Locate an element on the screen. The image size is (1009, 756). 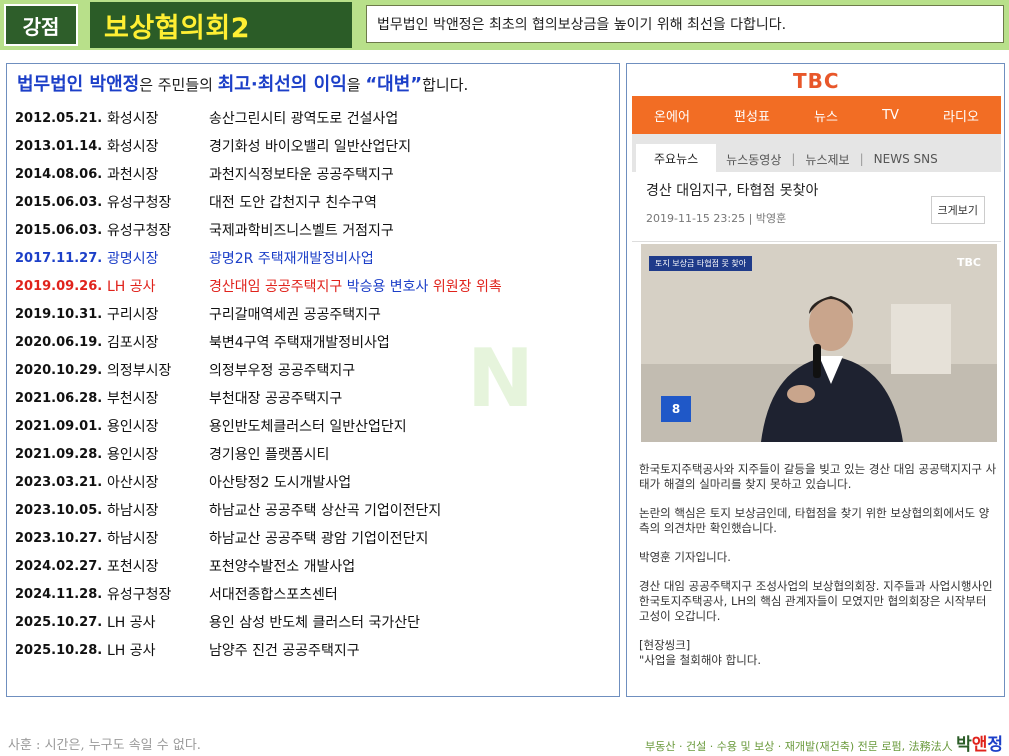
case-date: 2012.05.21. is located at coordinates (59, 118).